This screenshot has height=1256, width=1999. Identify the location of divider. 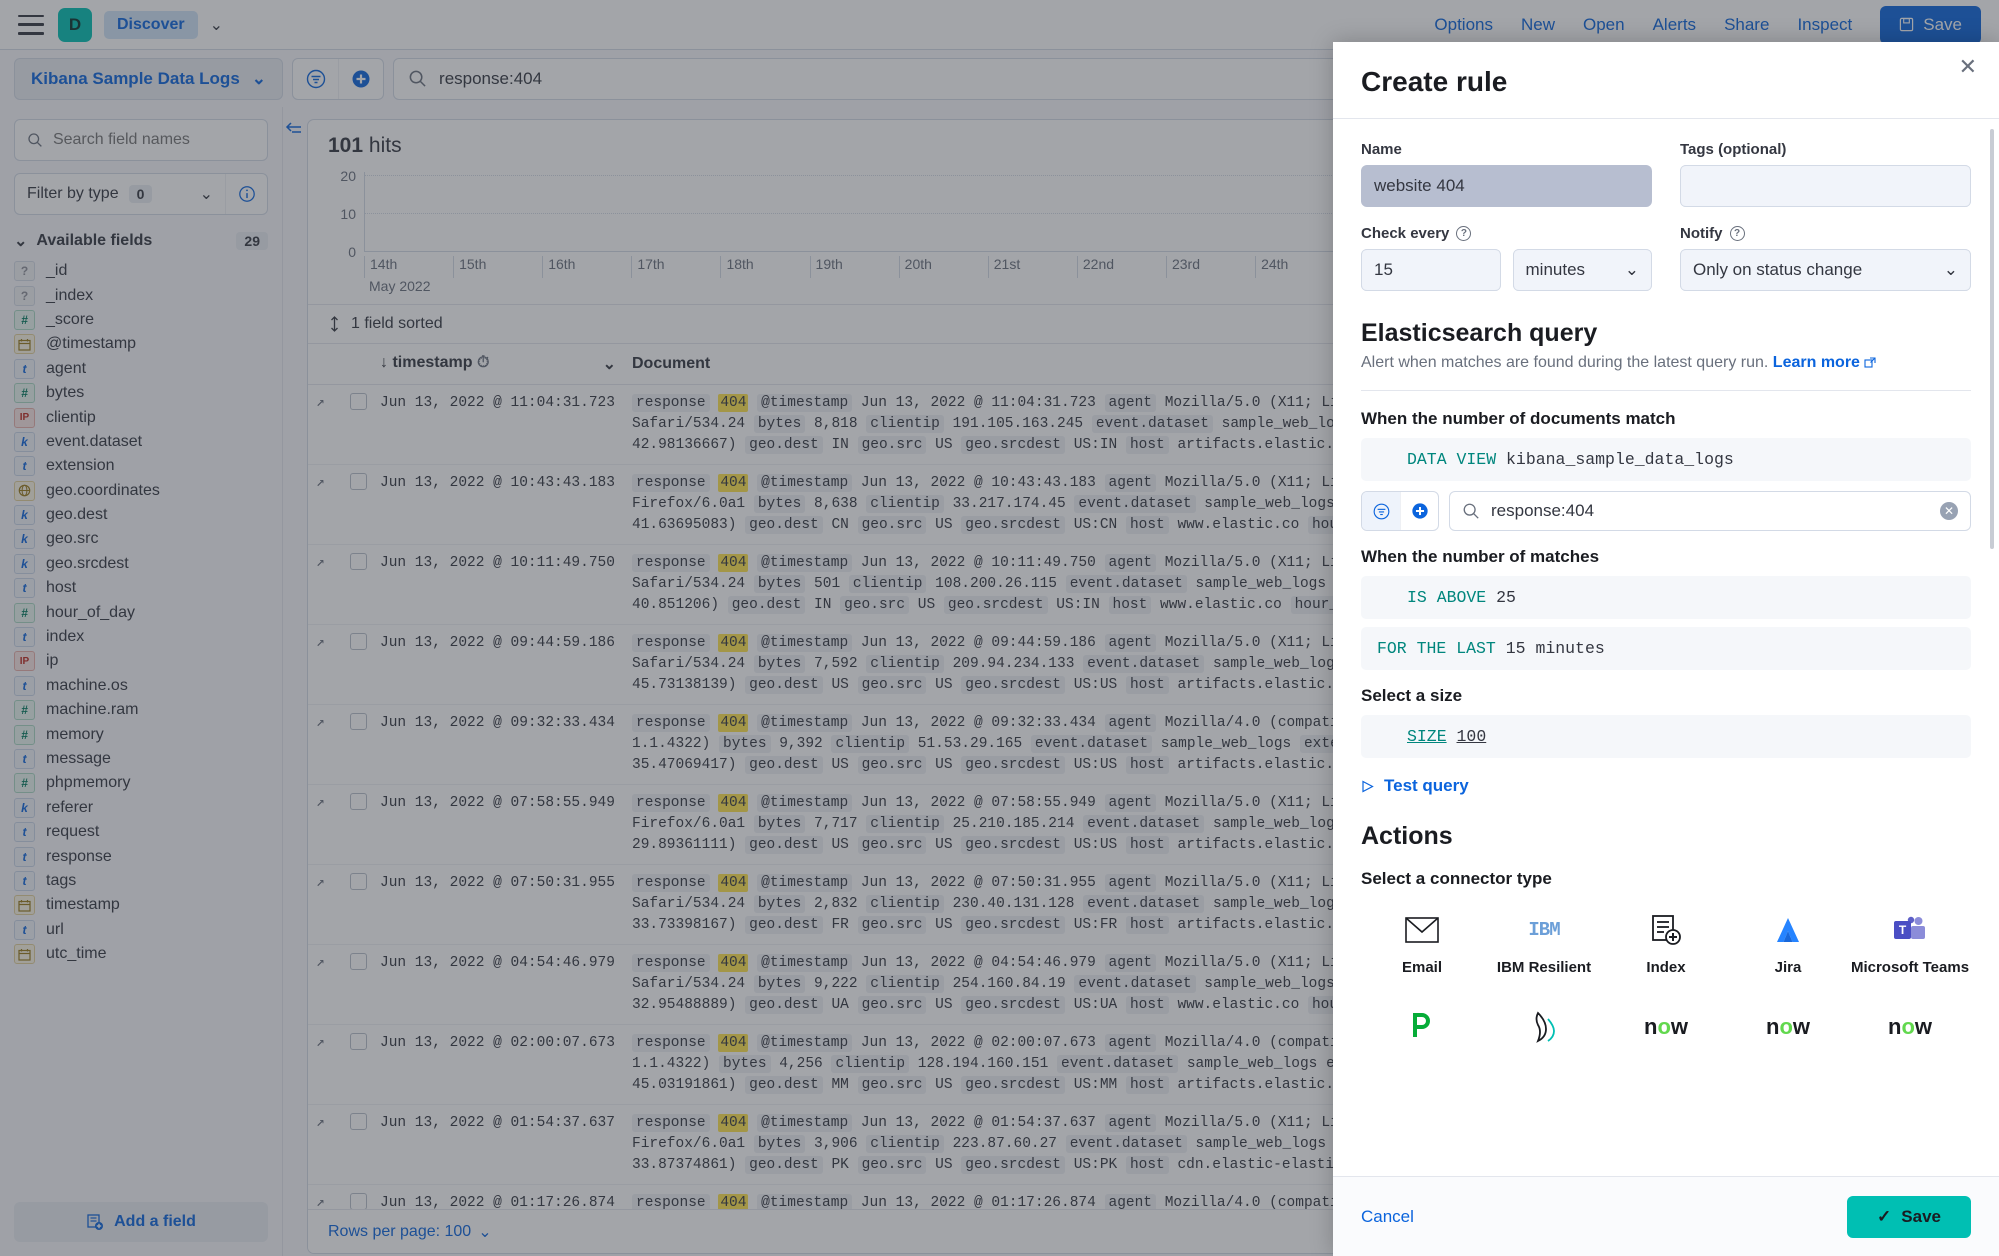
(1666, 390).